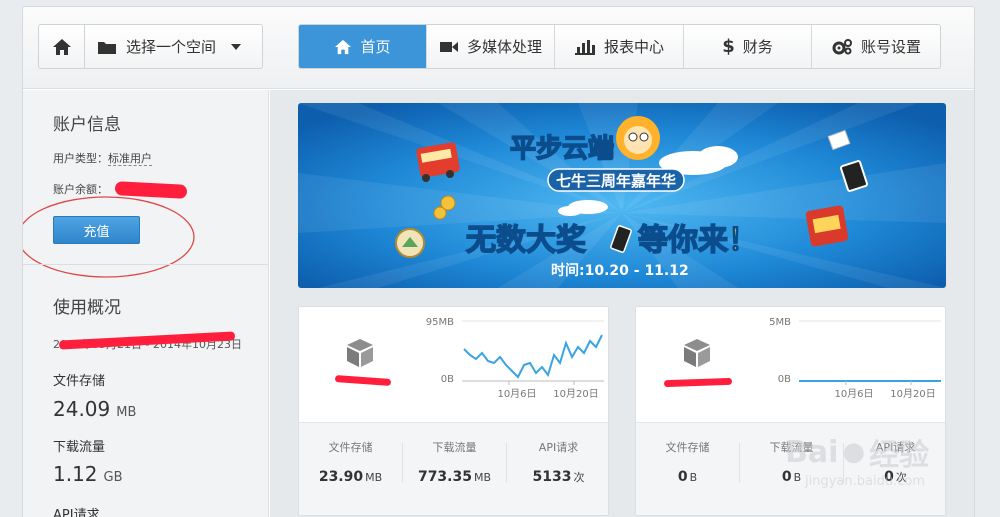  Describe the element at coordinates (87, 125) in the screenshot. I see `account-info-title: 账户信息` at that location.